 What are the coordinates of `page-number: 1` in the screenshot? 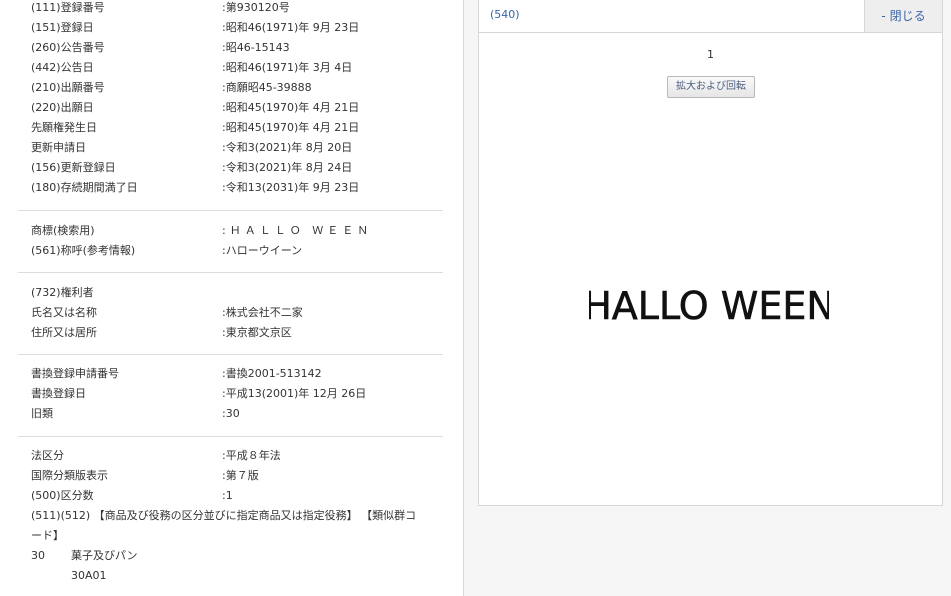 It's located at (710, 54).